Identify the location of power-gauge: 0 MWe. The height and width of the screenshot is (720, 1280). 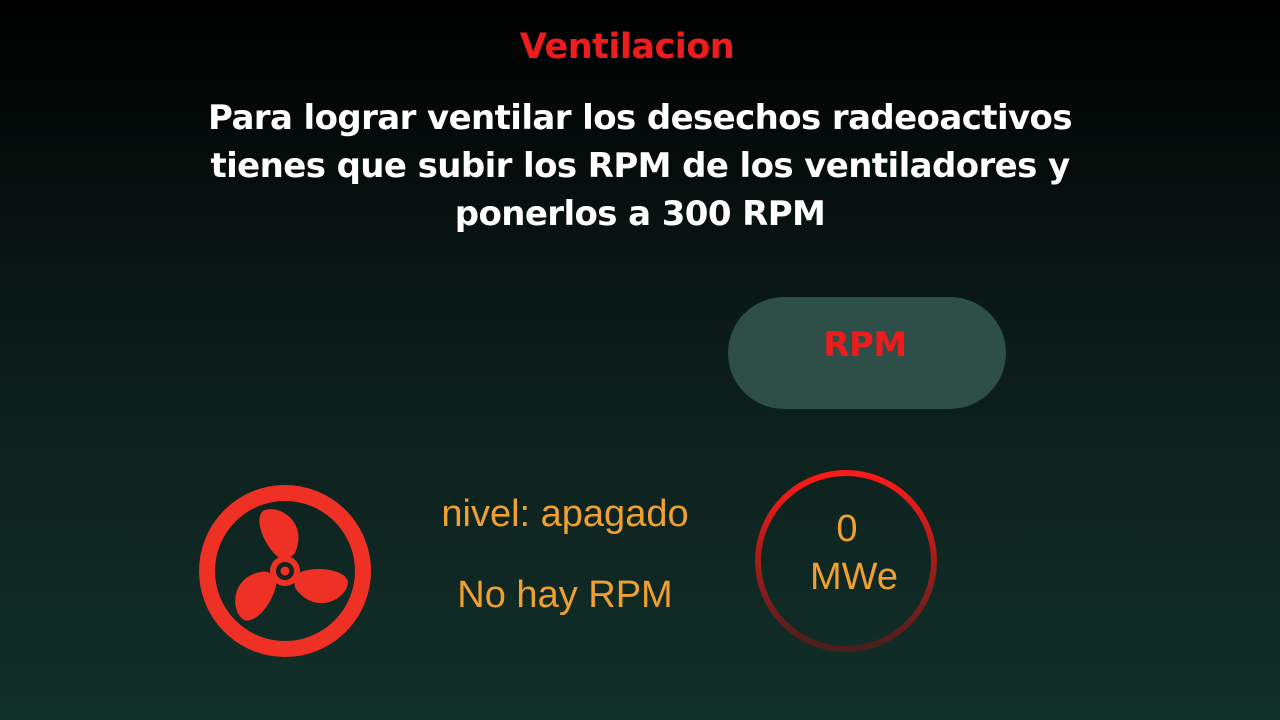
(846, 561).